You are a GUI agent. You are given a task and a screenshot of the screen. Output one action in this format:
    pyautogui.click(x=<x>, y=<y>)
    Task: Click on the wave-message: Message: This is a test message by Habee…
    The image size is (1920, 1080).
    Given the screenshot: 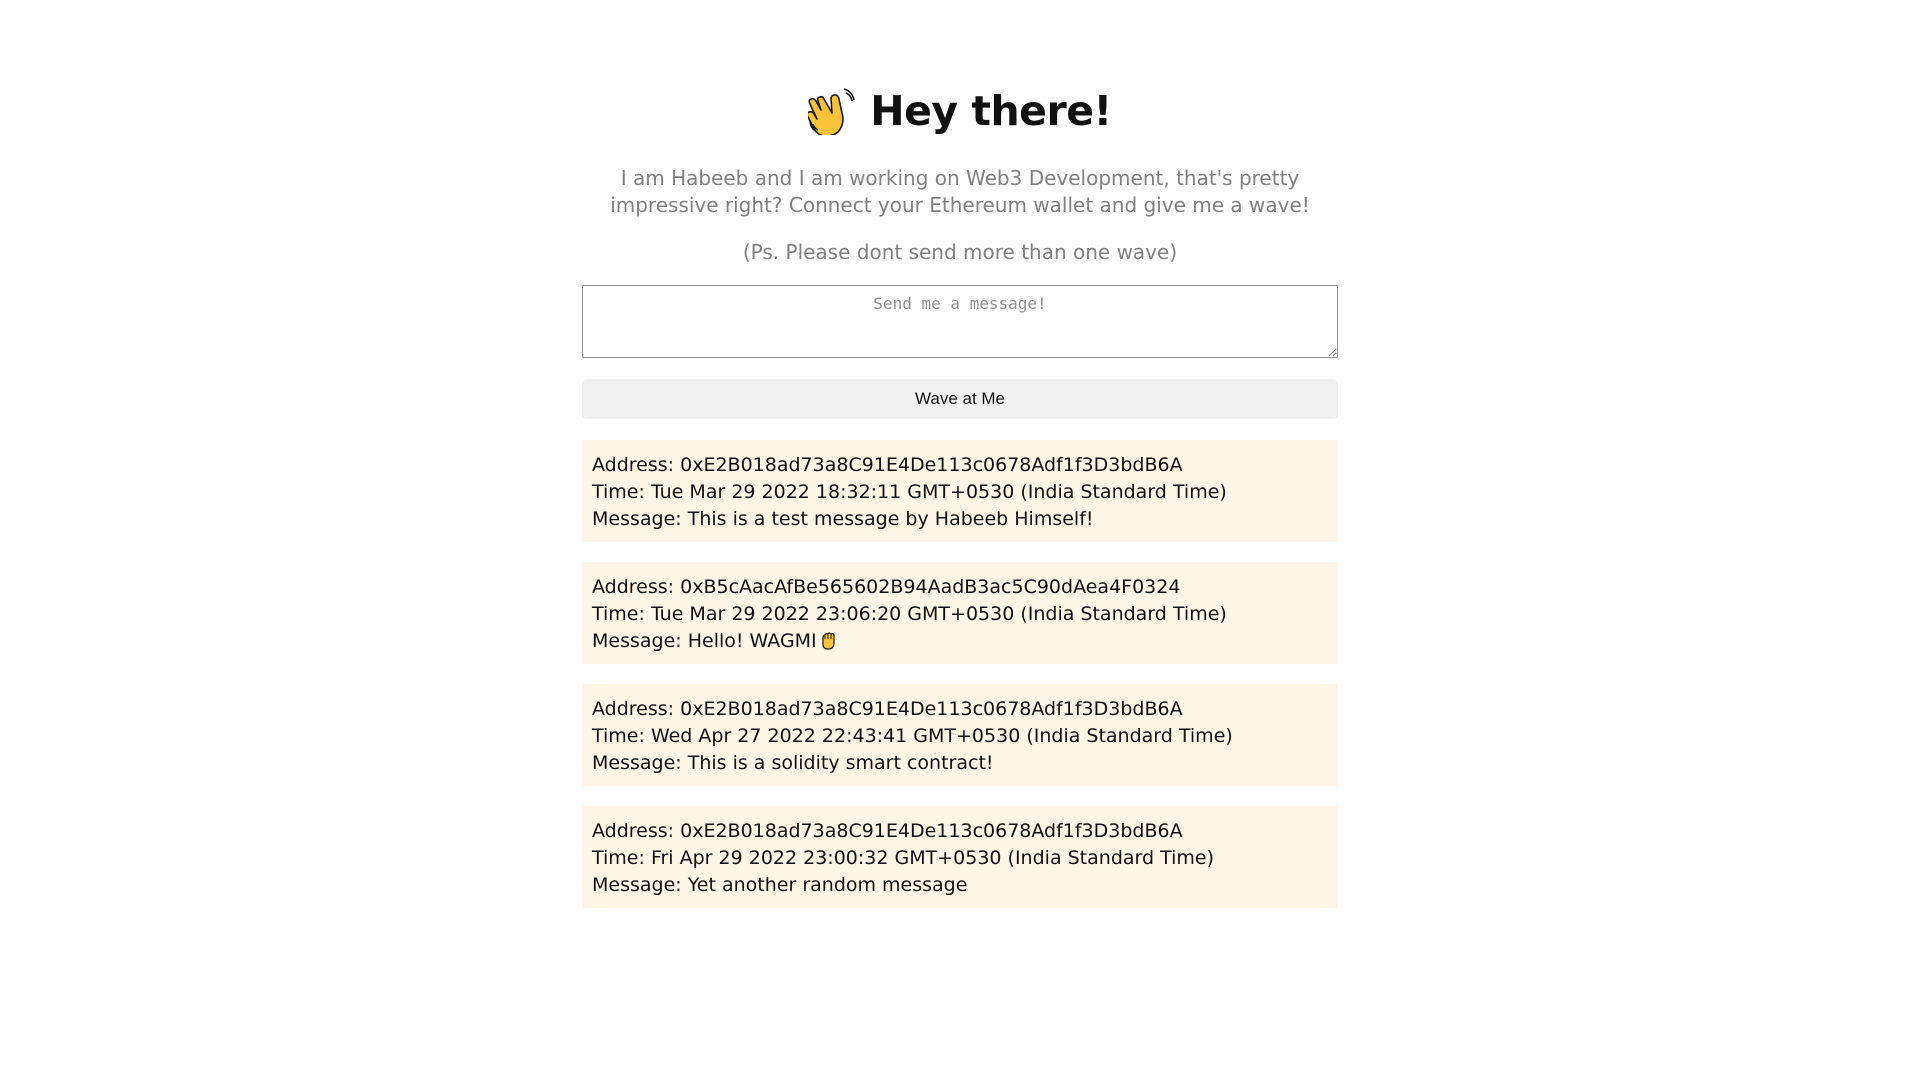 What is the action you would take?
    pyautogui.click(x=843, y=519)
    